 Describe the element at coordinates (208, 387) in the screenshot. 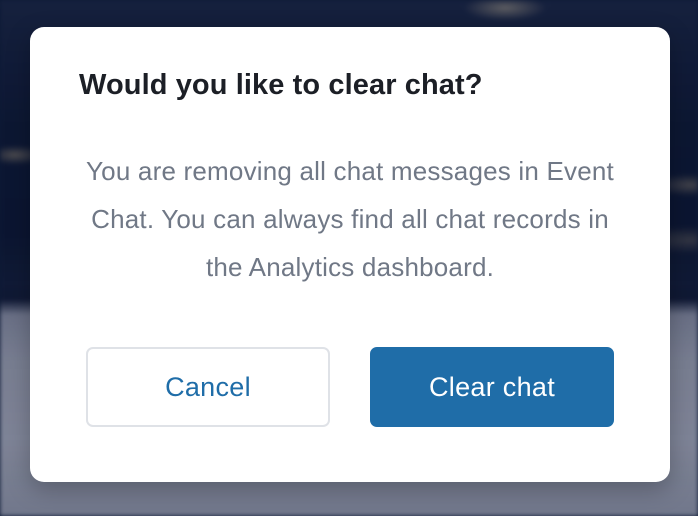

I see `cancel-button: Cancel` at that location.